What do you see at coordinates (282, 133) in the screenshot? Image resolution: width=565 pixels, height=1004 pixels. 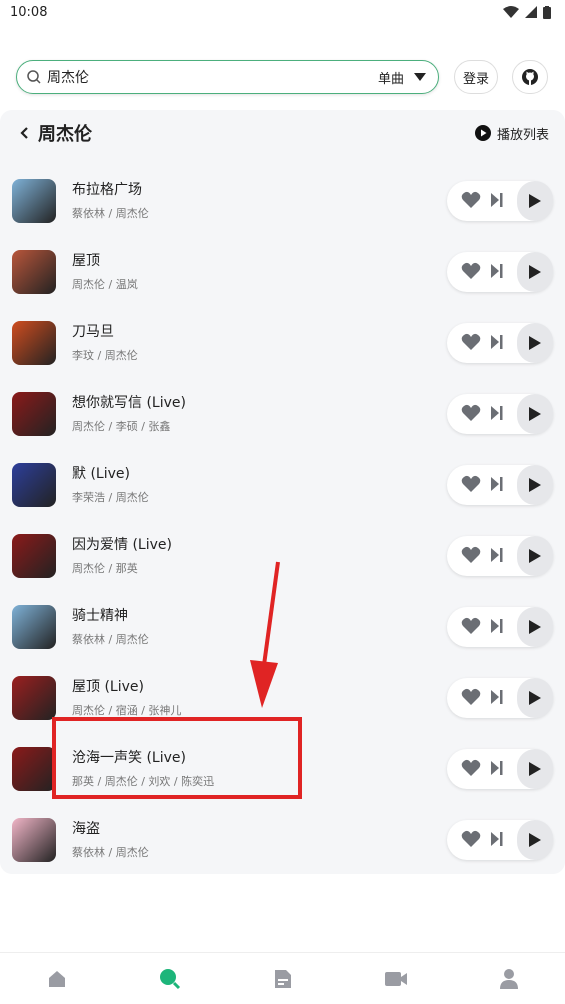 I see `panel-header: 周杰伦 播放列表` at bounding box center [282, 133].